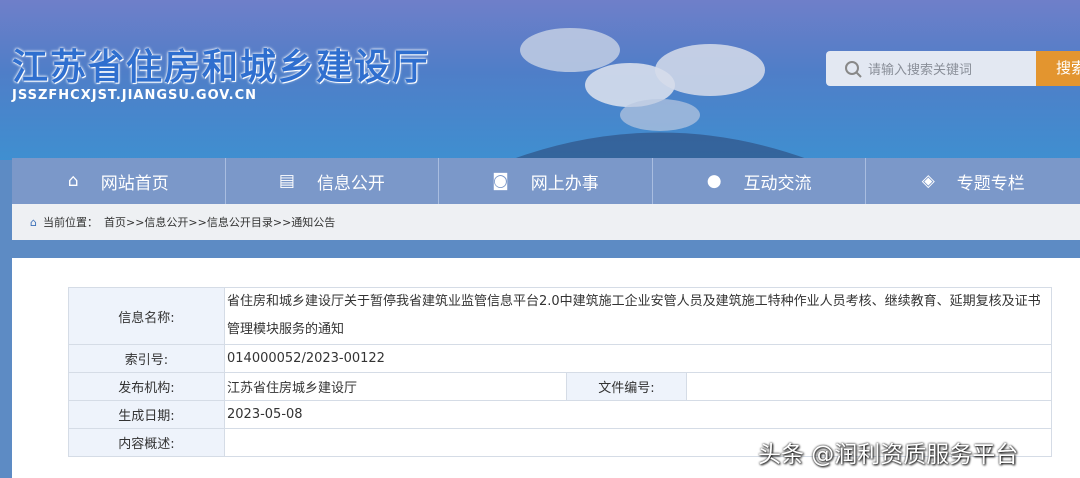 The image size is (1080, 478). I want to click on table-row: 索引号: 014000052/2023-00122, so click(560, 358).